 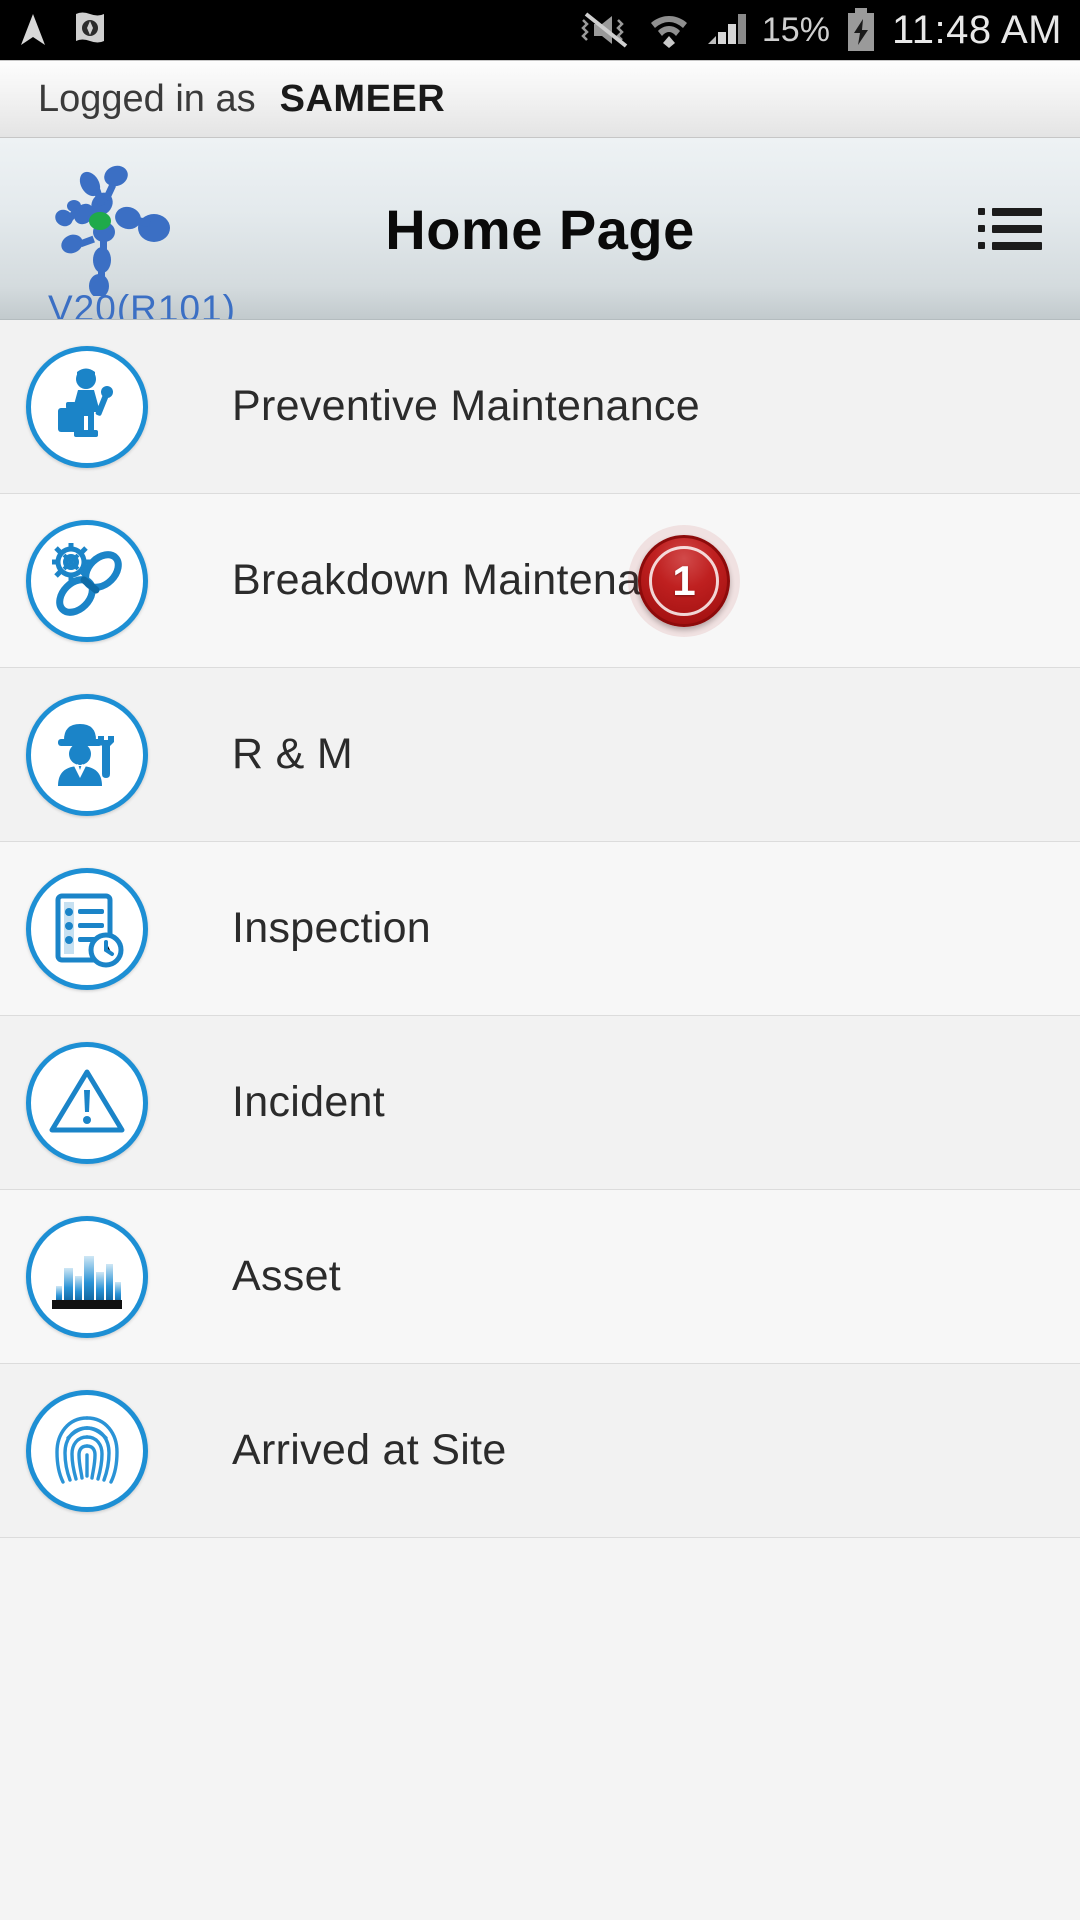 What do you see at coordinates (87, 1276) in the screenshot?
I see `factory-skyline-icon` at bounding box center [87, 1276].